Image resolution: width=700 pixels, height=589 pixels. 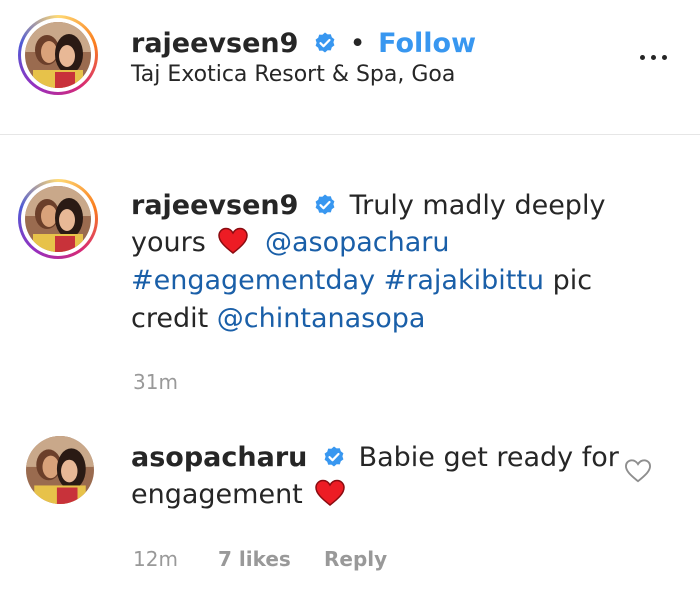 I want to click on header-divider, so click(x=350, y=134).